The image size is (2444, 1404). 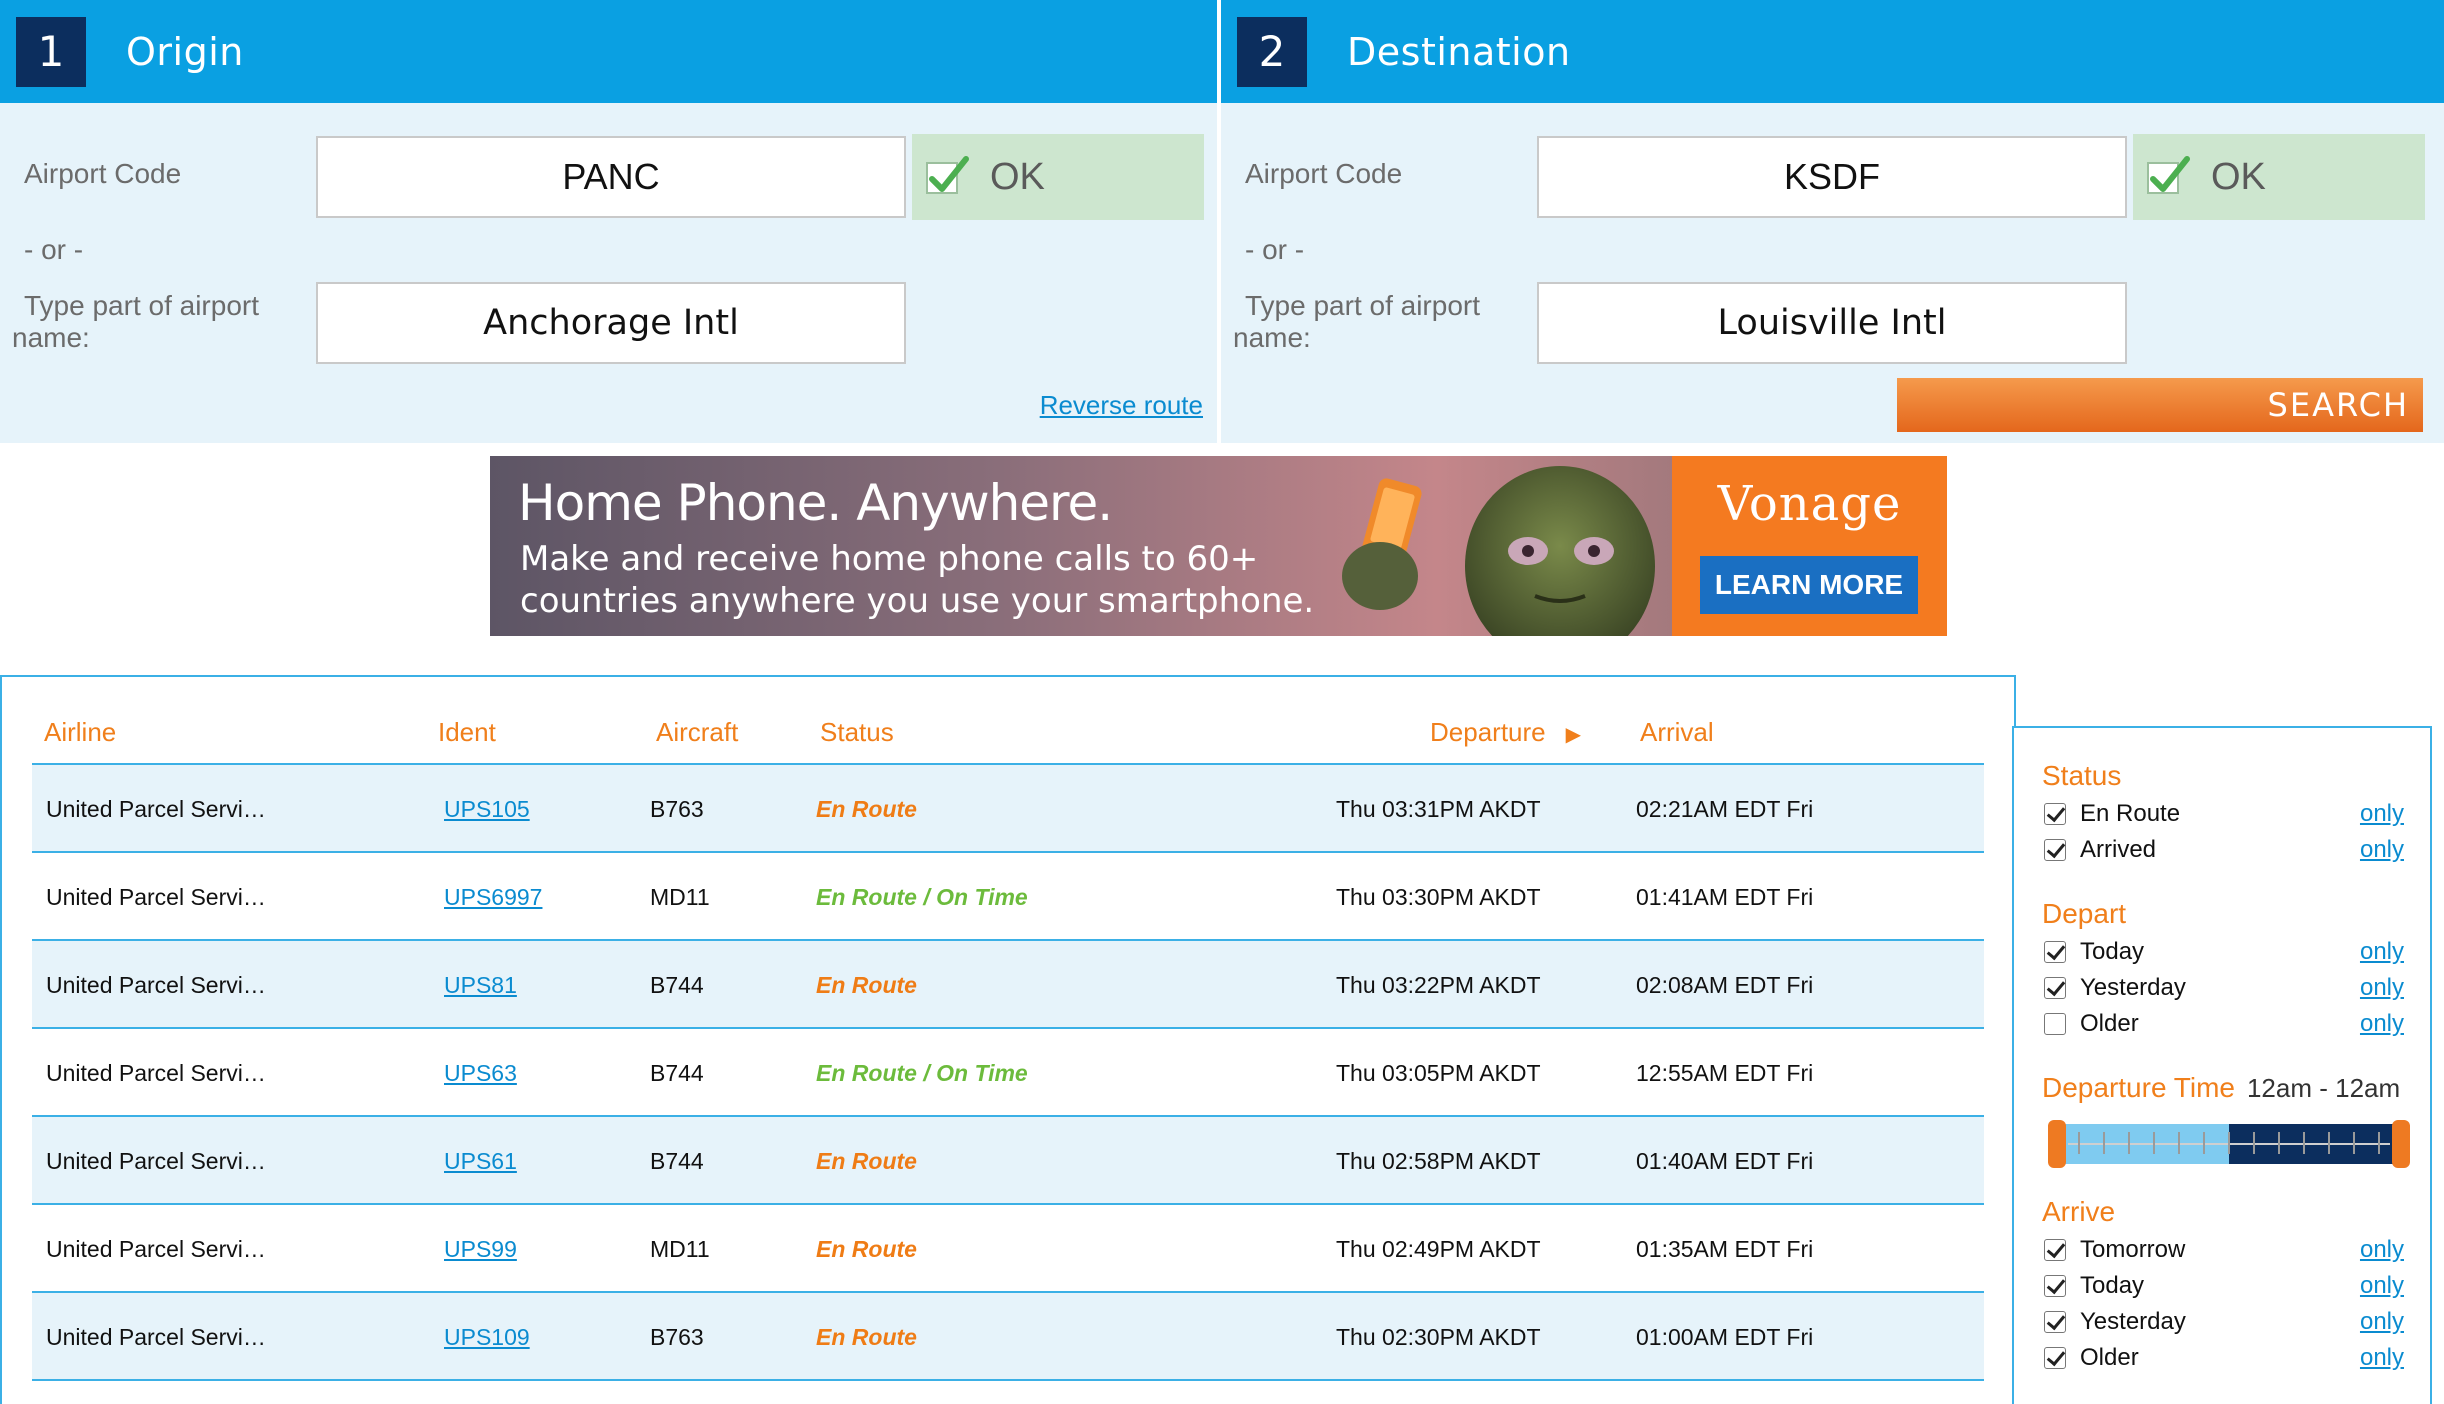 I want to click on destination-ok-label: OK, so click(x=2238, y=176).